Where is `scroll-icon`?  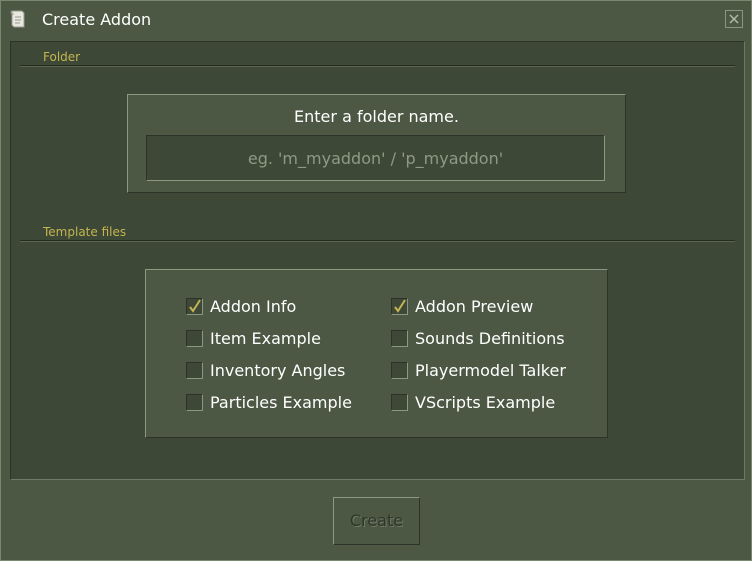
scroll-icon is located at coordinates (18, 19).